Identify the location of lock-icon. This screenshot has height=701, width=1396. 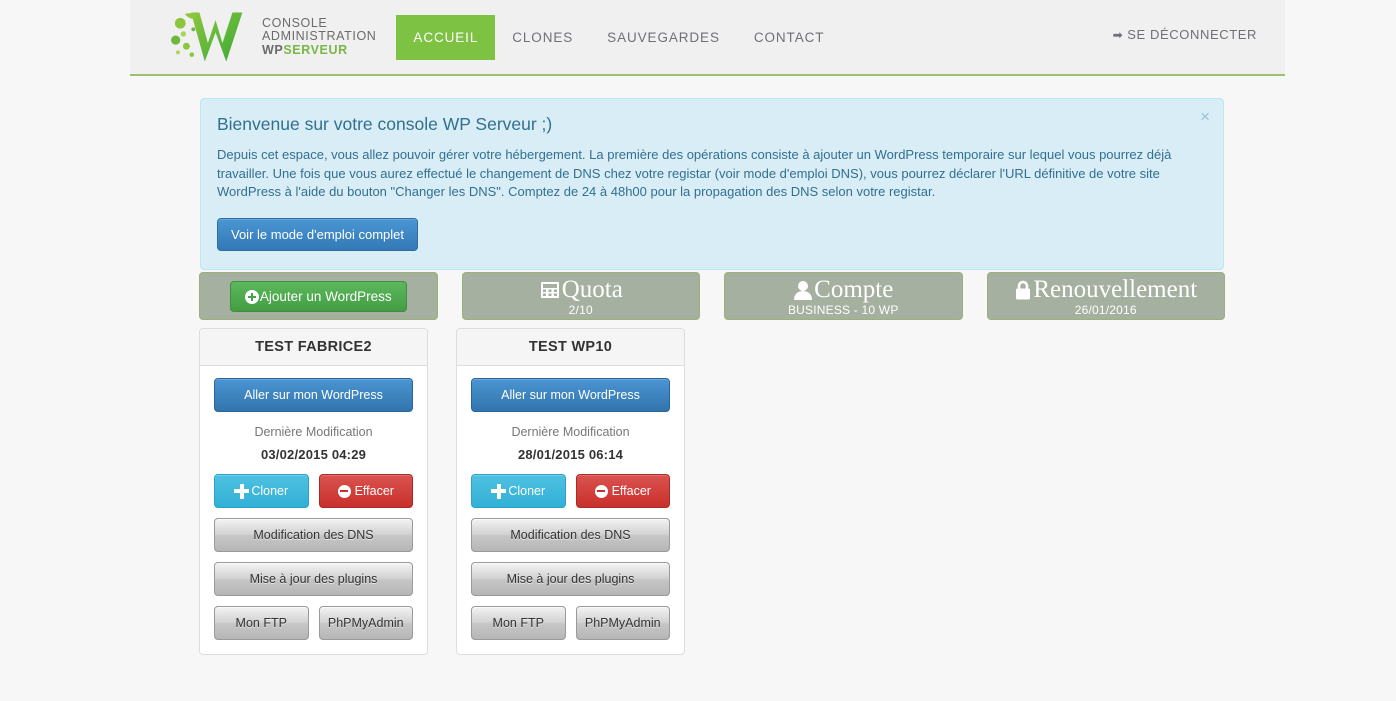
(1023, 290).